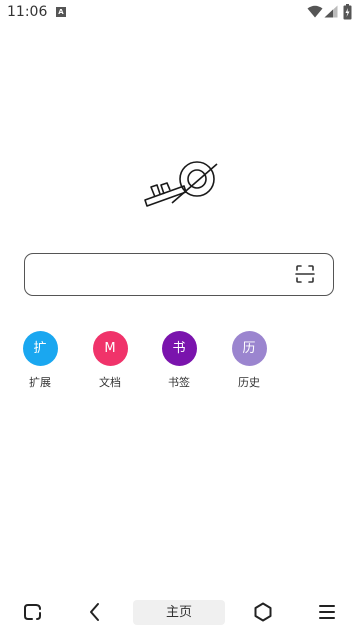 The image size is (360, 640). What do you see at coordinates (179, 348) in the screenshot?
I see `bookmarks-badge: 书` at bounding box center [179, 348].